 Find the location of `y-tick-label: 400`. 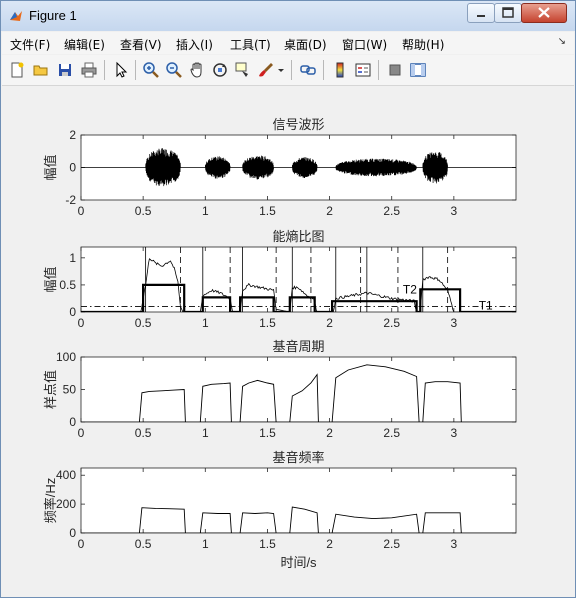

y-tick-label: 400 is located at coordinates (66, 475).